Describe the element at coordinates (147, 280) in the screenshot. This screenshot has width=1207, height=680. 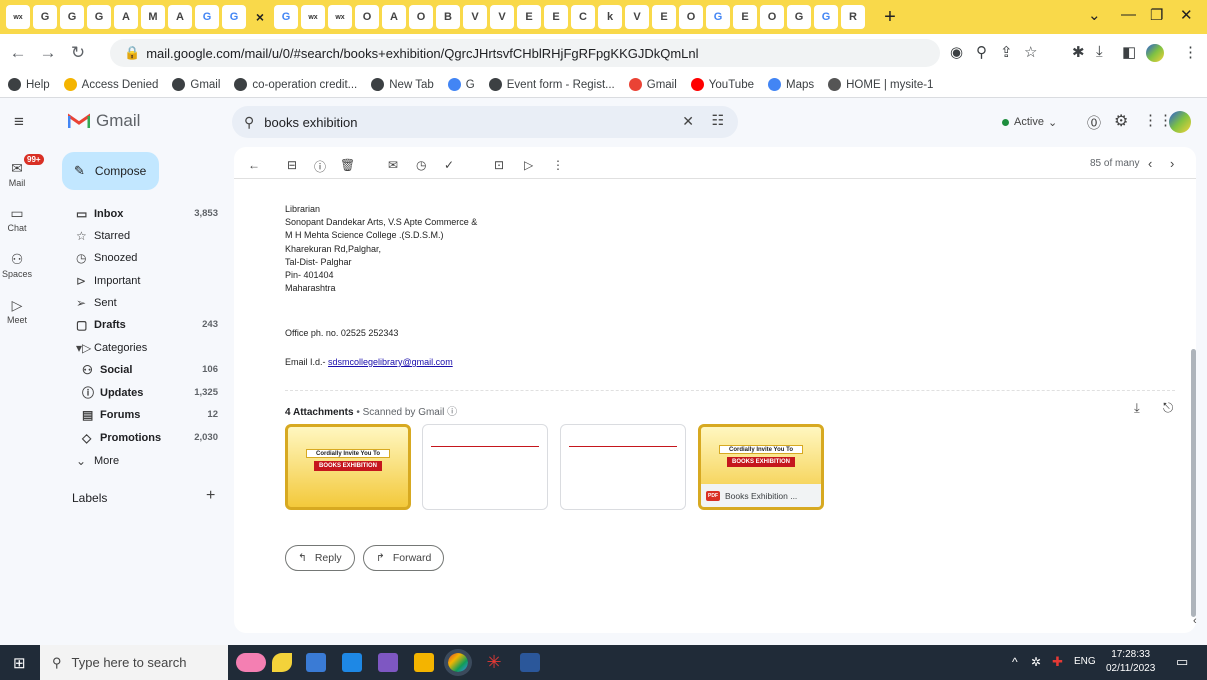
I see `nav-item-important: ⊳ Important` at that location.